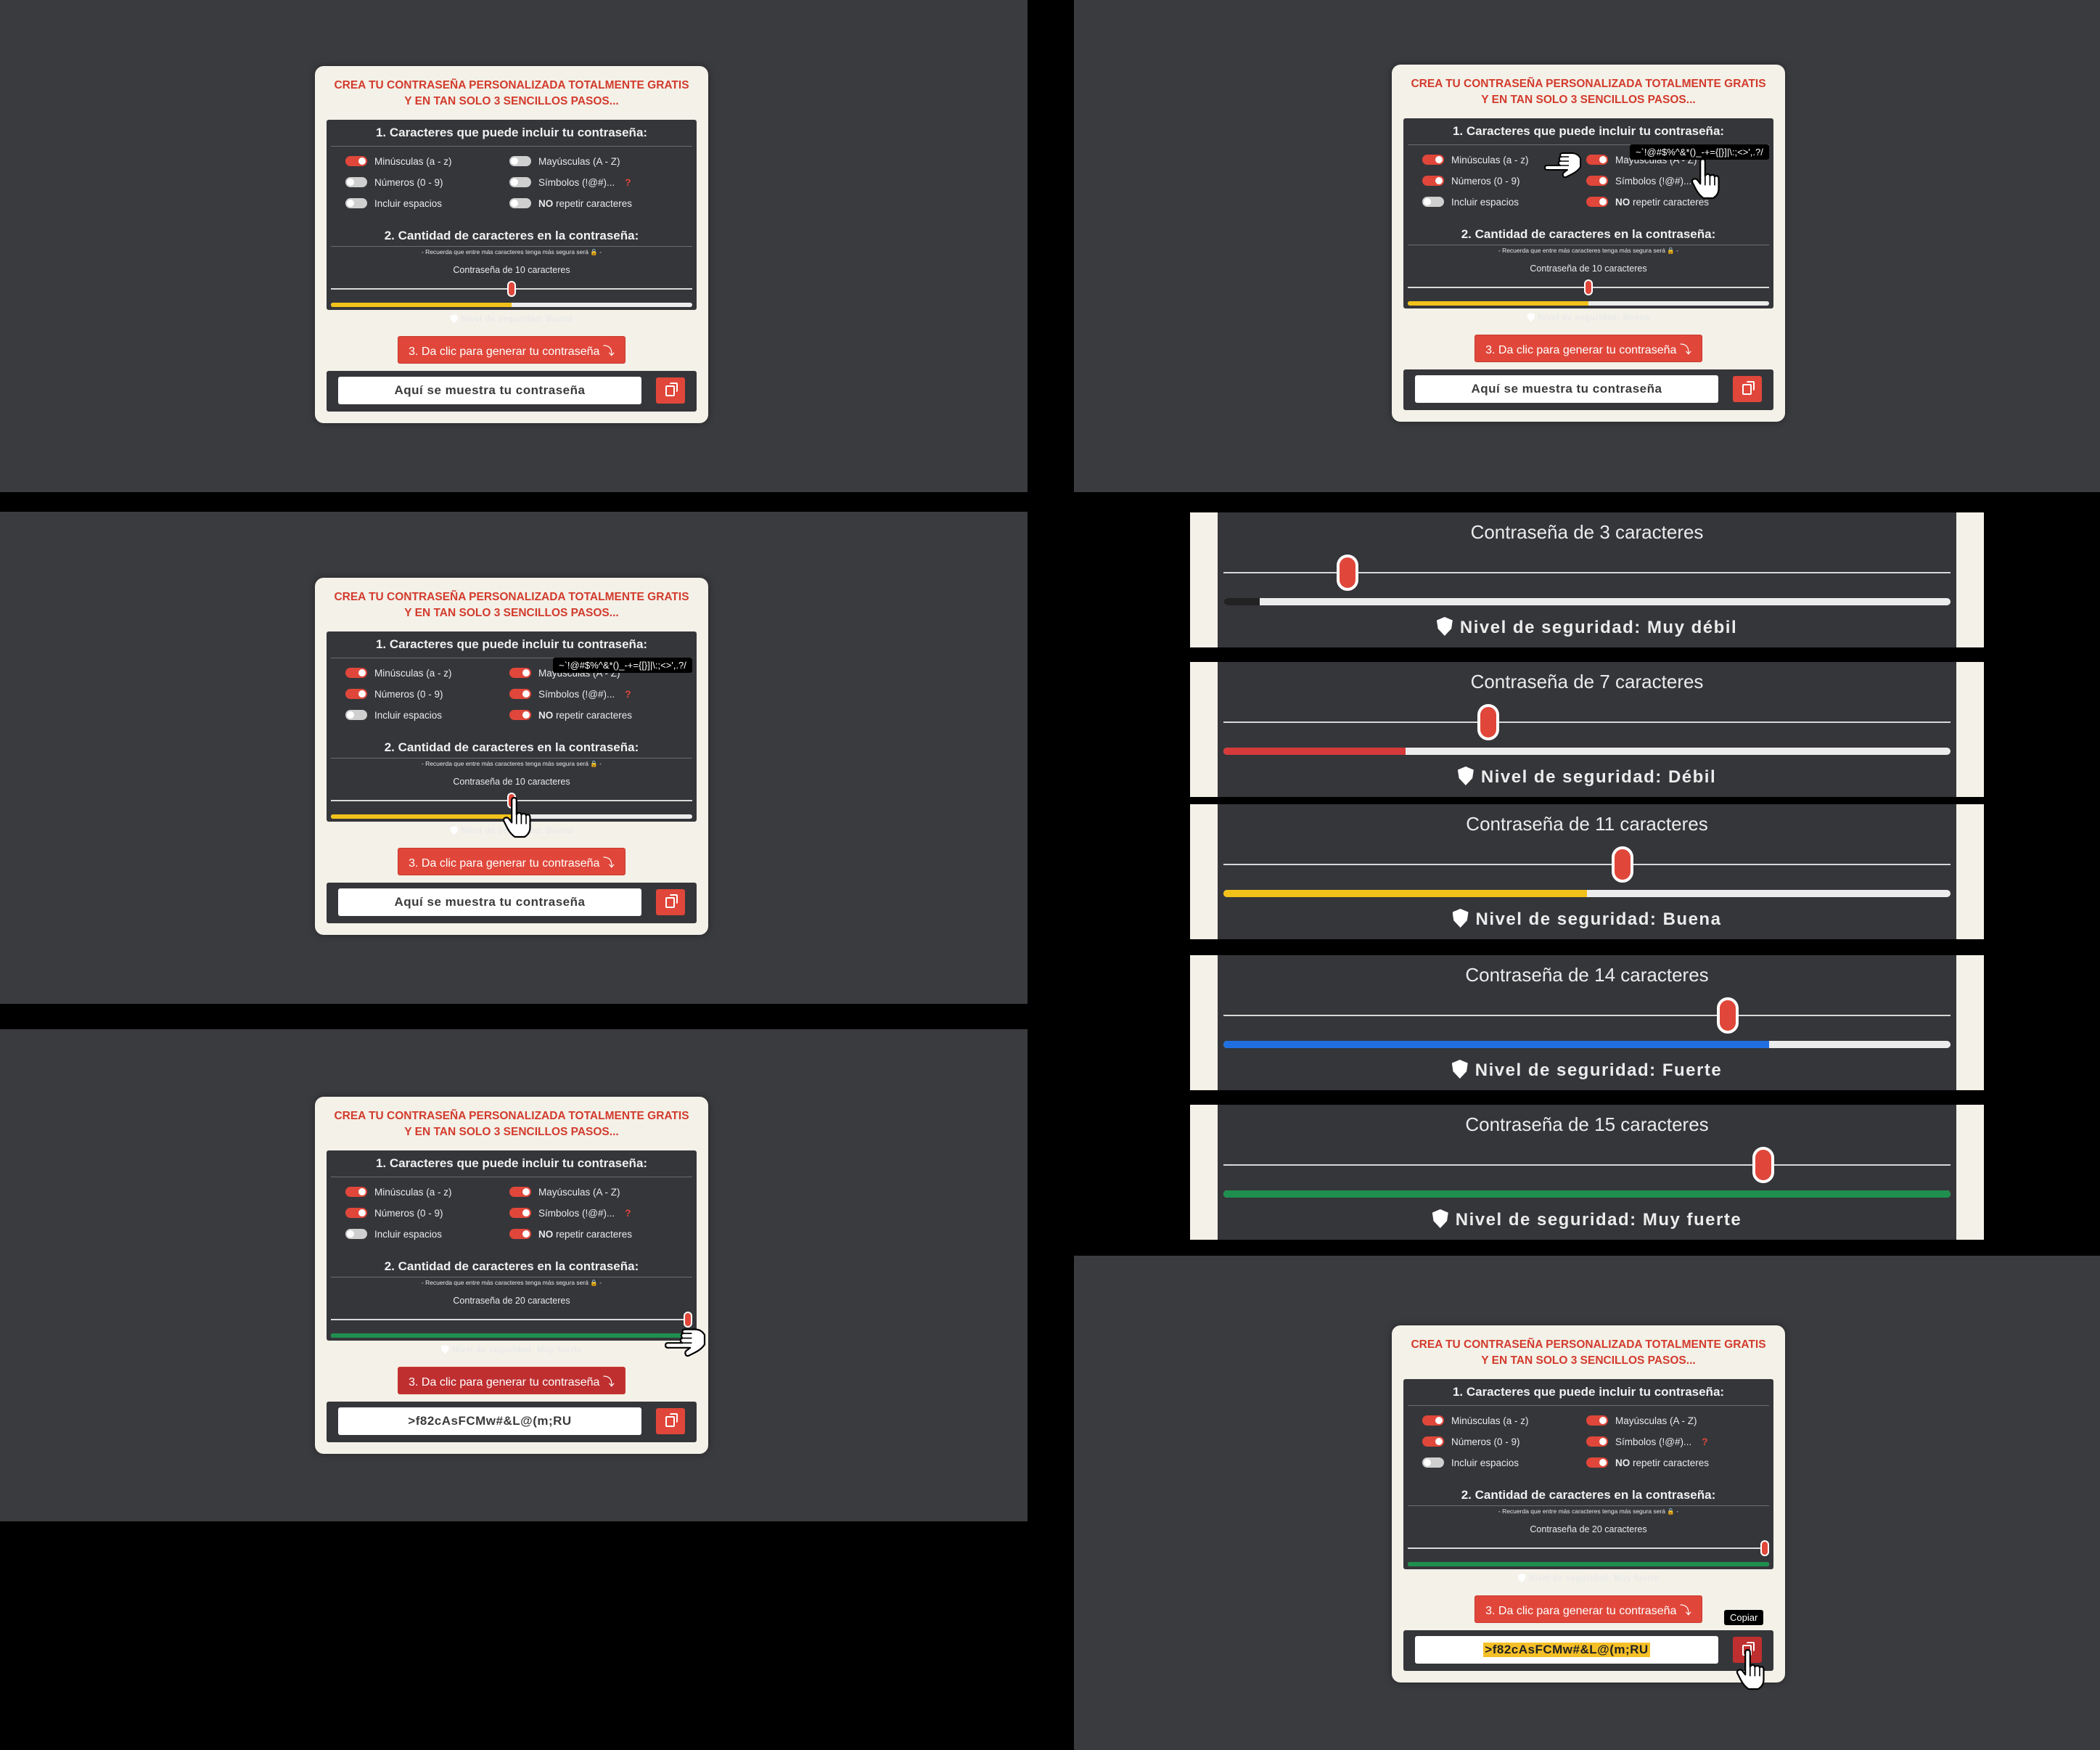 The width and height of the screenshot is (2100, 1750). Describe the element at coordinates (1427, 1462) in the screenshot. I see `toggle-knob` at that location.